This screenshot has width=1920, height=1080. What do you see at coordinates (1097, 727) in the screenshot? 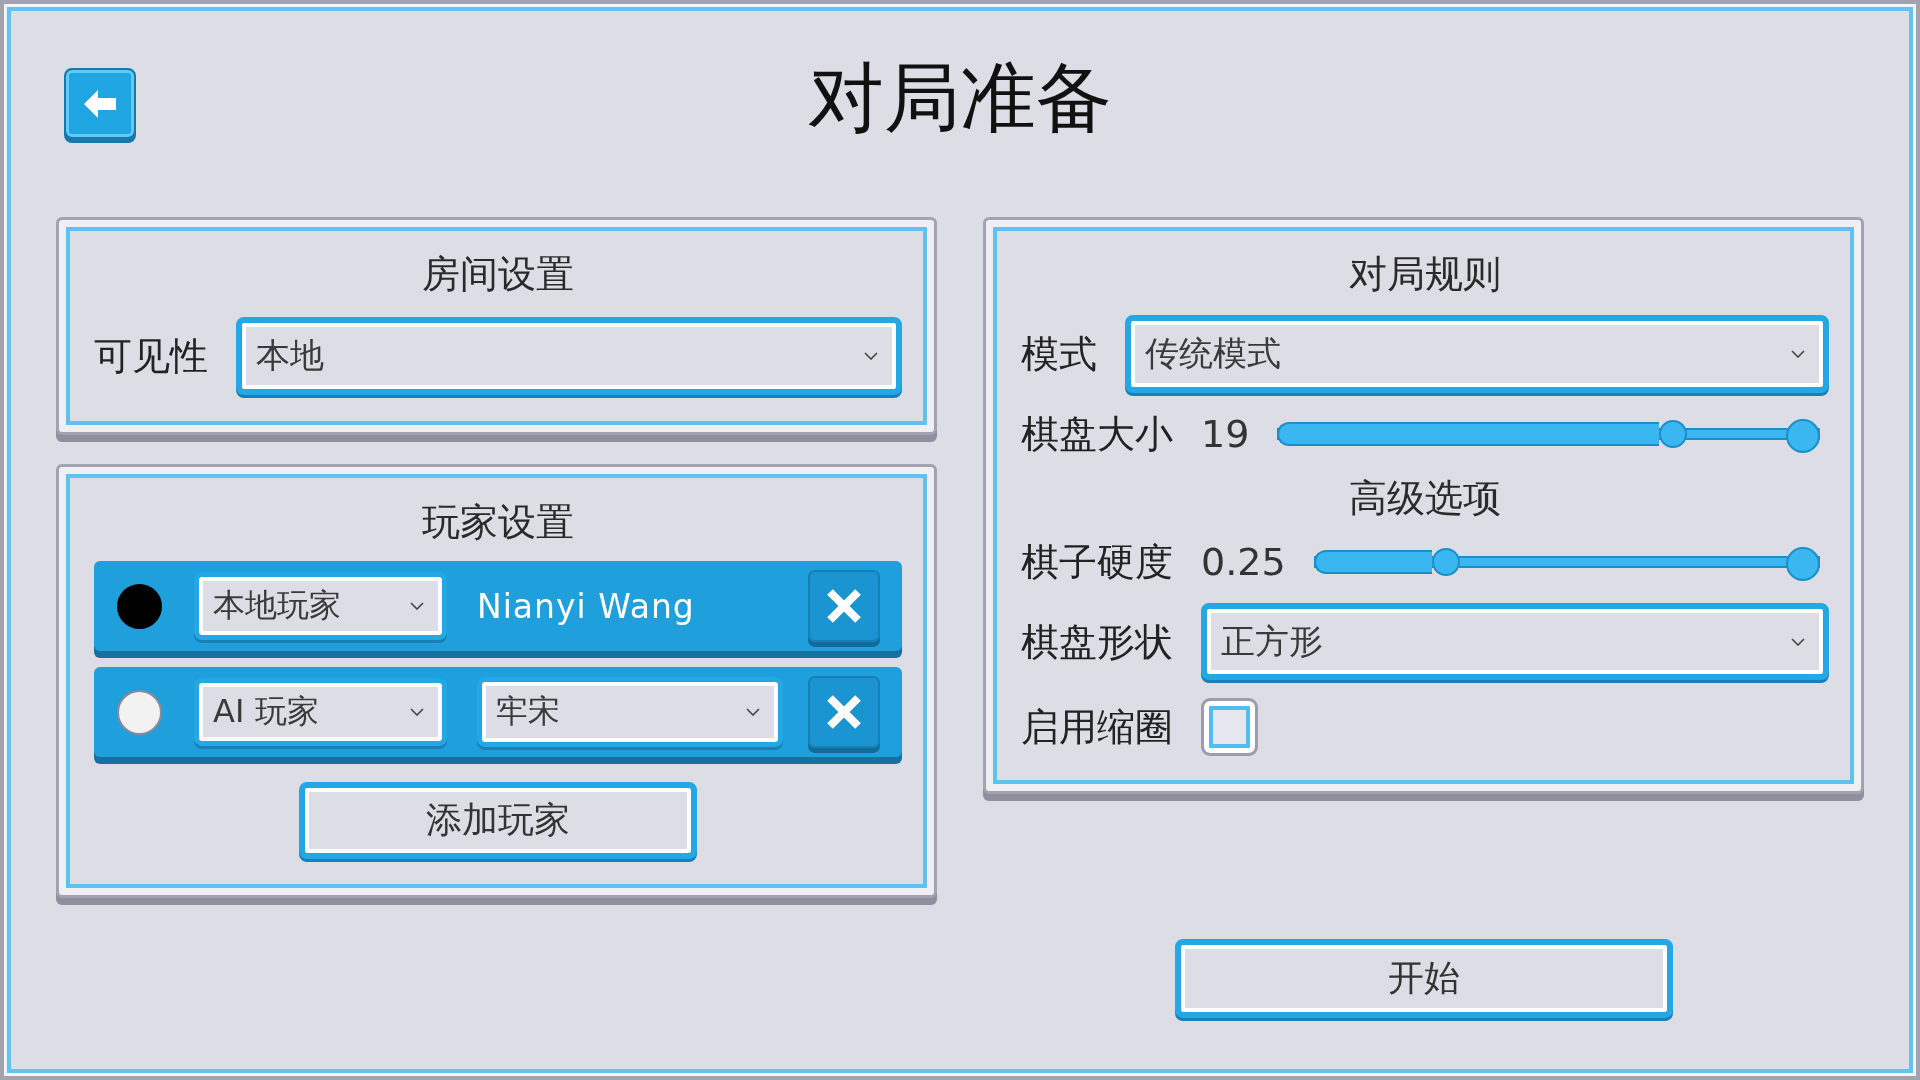
I see `field-label: 启用缩圈` at bounding box center [1097, 727].